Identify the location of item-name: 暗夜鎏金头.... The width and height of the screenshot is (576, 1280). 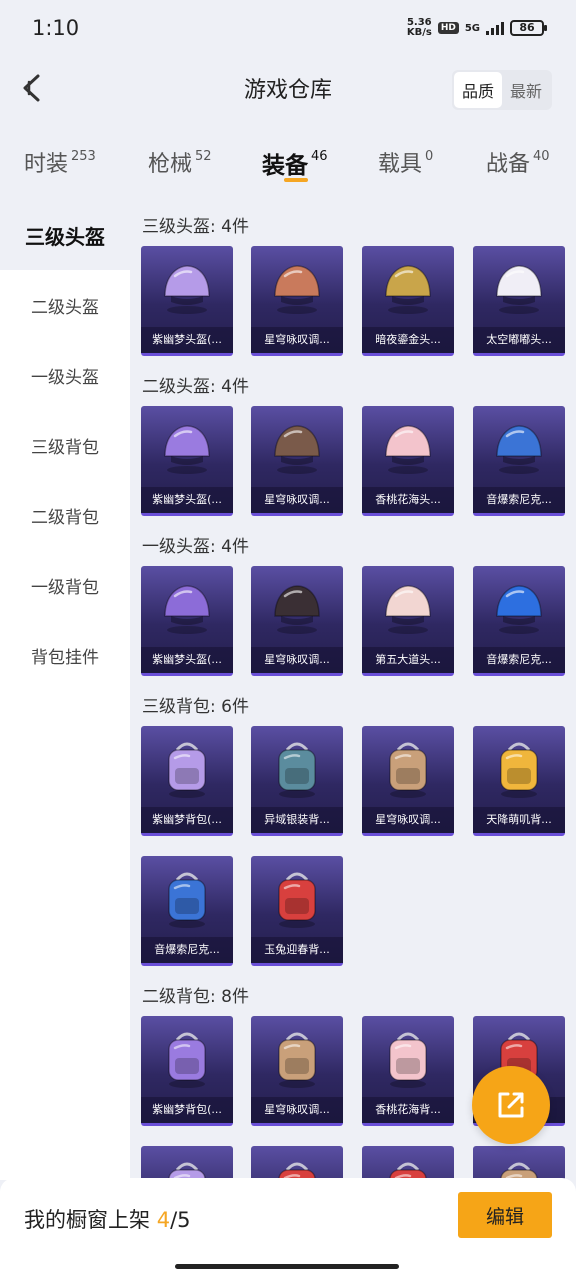
(408, 340).